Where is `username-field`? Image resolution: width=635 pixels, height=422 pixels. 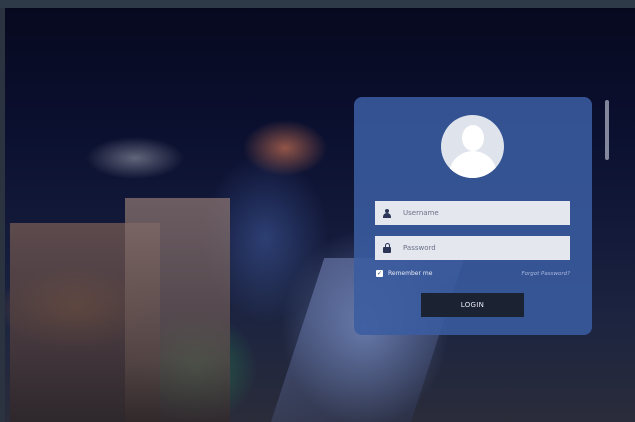
username-field is located at coordinates (472, 213).